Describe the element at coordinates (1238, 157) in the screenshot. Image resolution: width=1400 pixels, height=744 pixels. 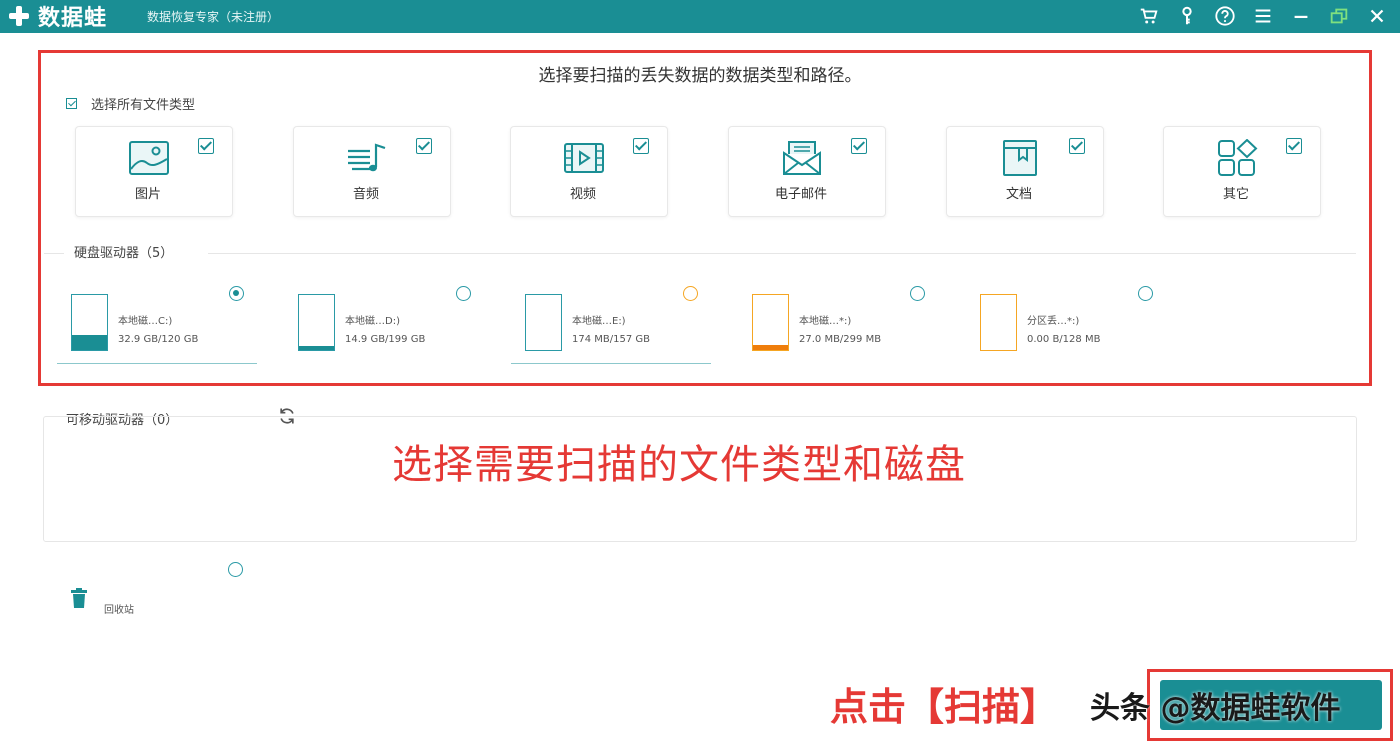
I see `other-icon` at that location.